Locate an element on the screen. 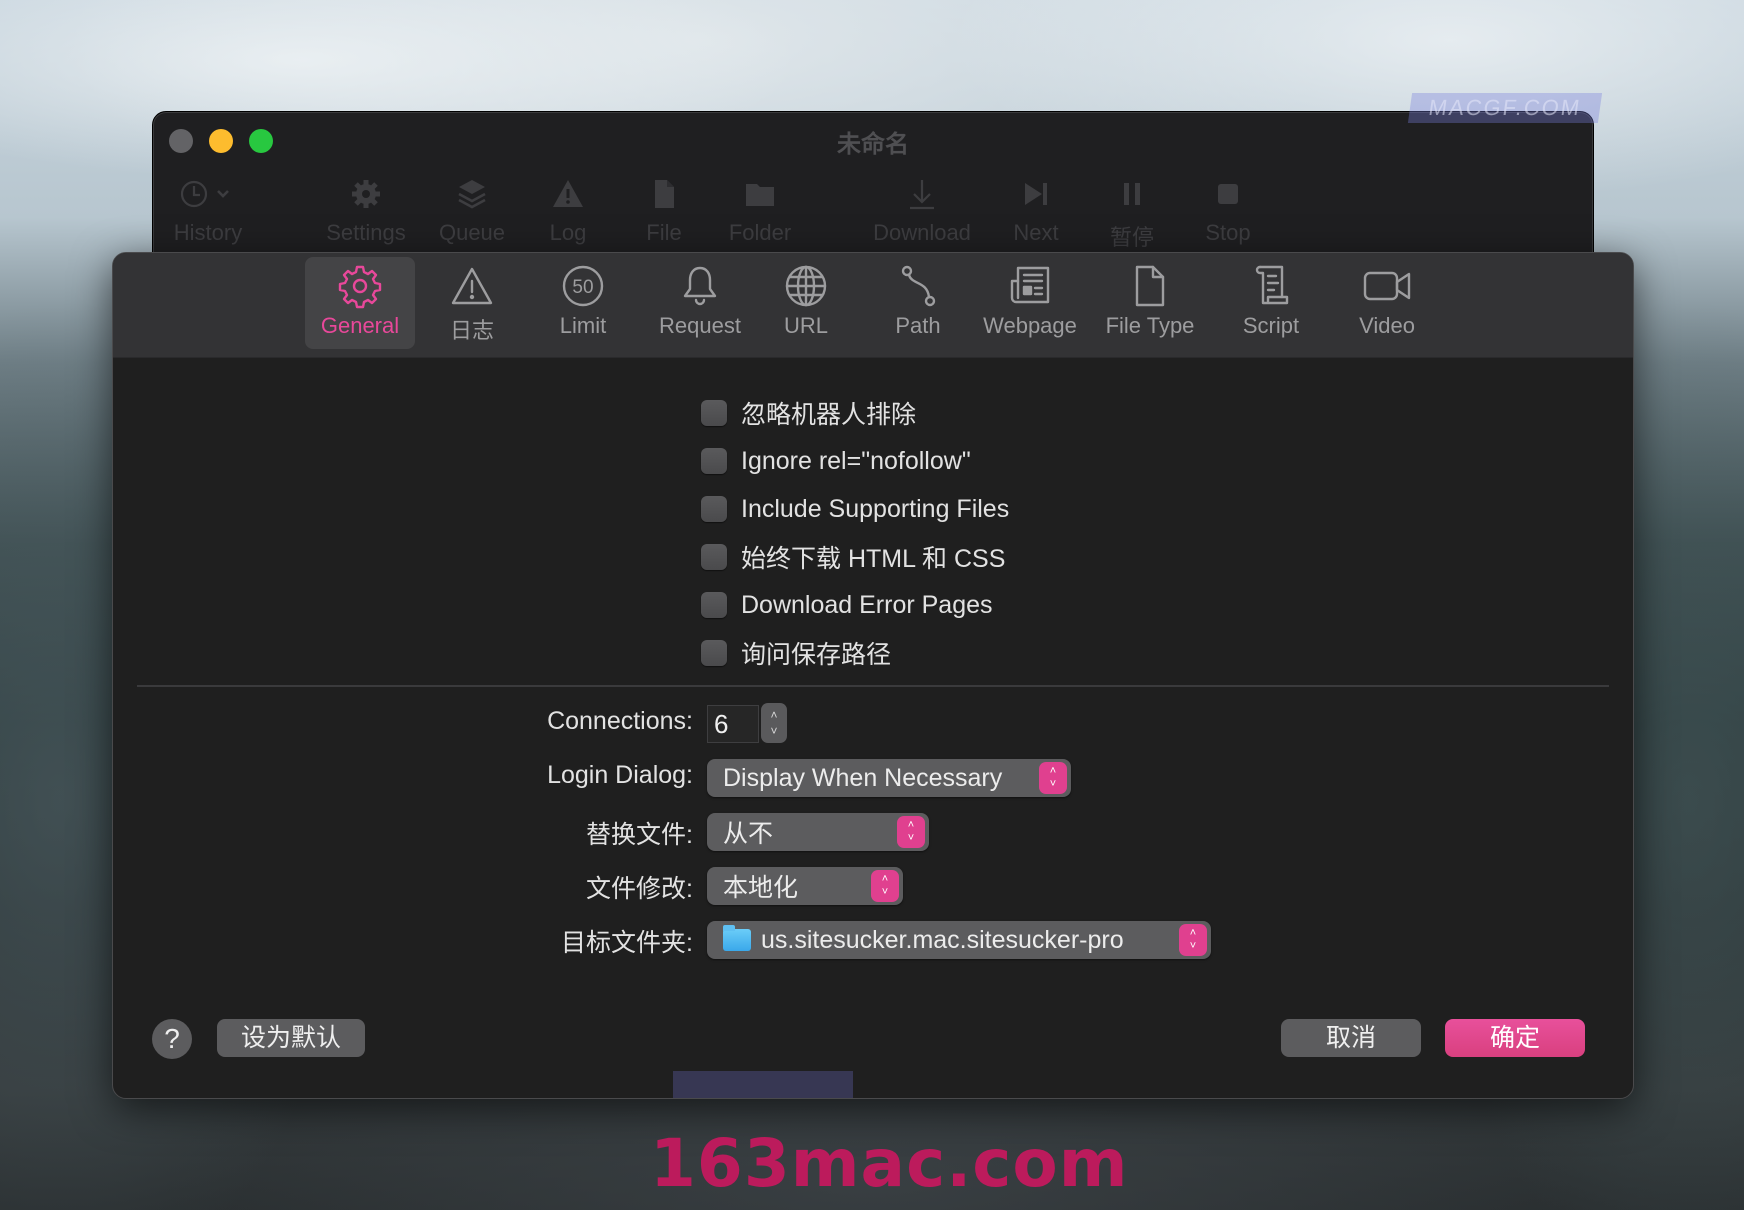  set-default-button: 设为默认 is located at coordinates (291, 1038).